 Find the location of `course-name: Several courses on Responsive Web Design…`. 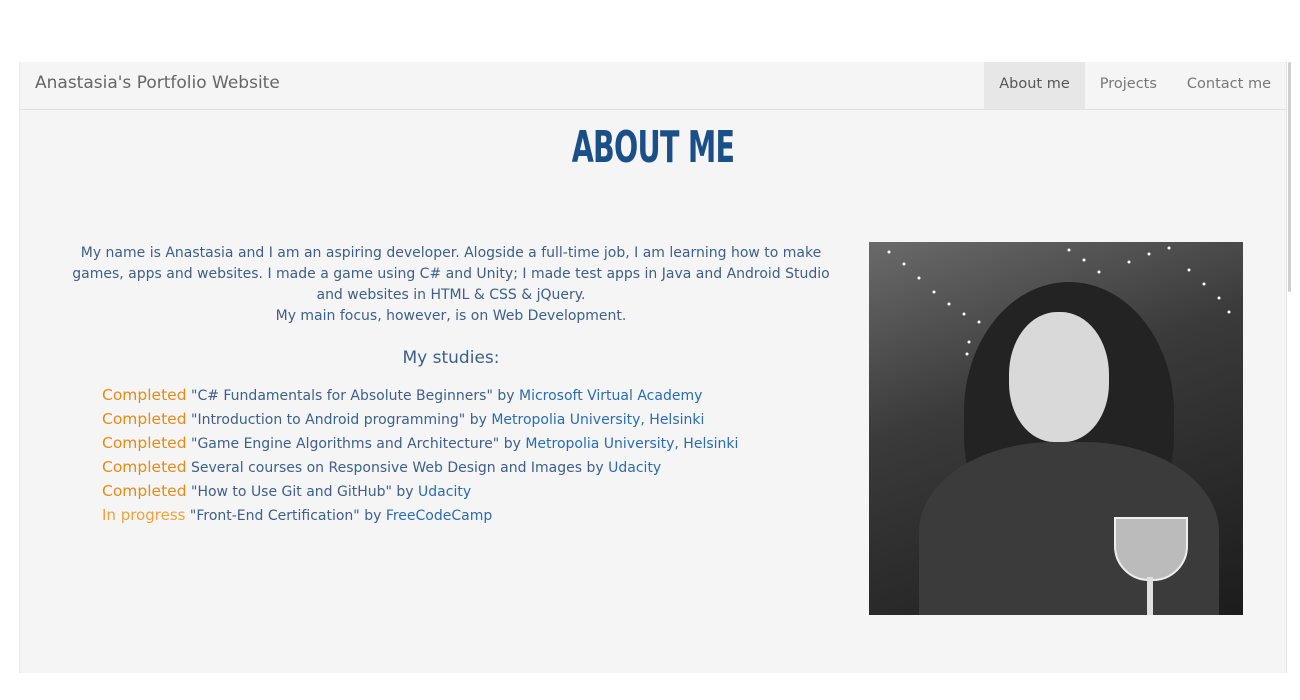

course-name: Several courses on Responsive Web Design… is located at coordinates (400, 468).